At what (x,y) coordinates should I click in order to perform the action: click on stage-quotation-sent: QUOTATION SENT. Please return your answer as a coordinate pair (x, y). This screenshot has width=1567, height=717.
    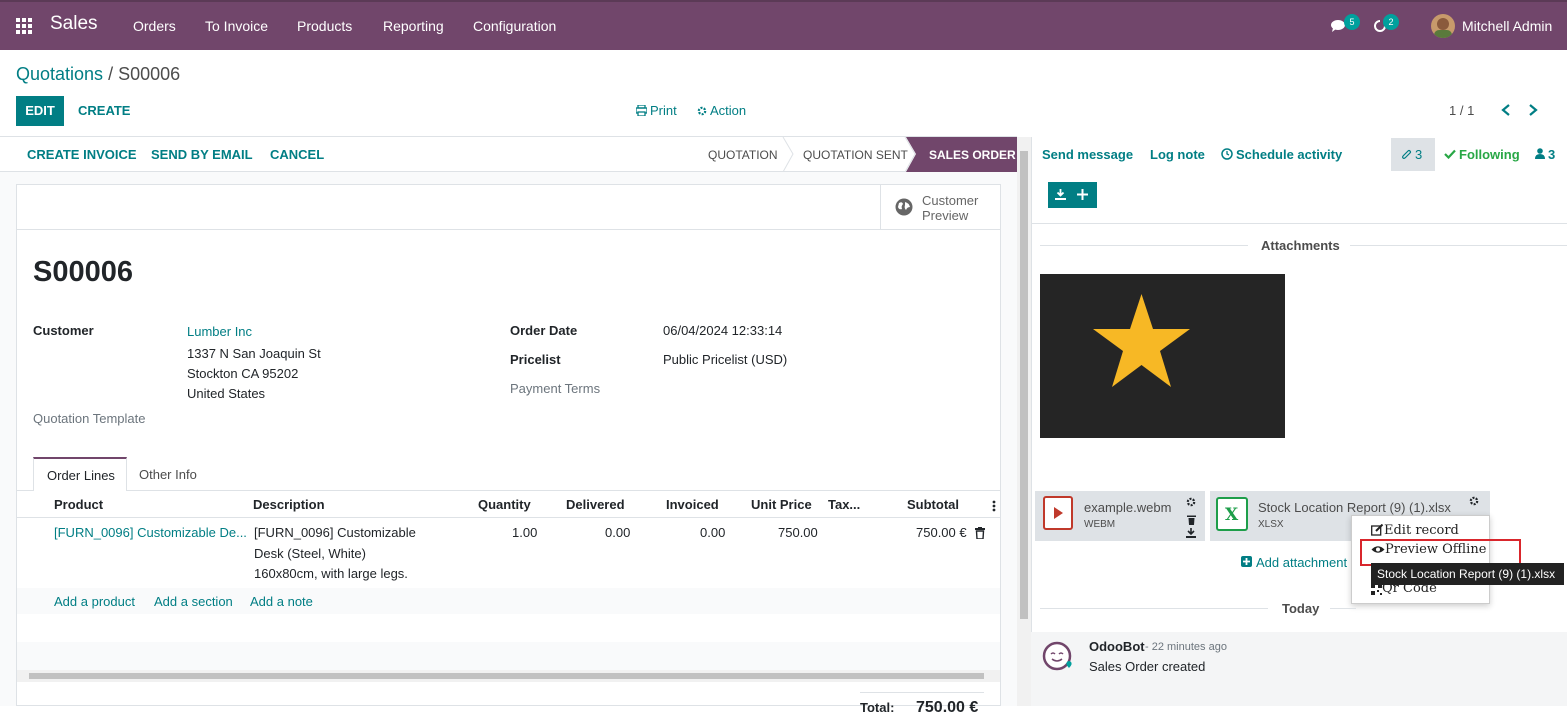
    Looking at the image, I should click on (855, 155).